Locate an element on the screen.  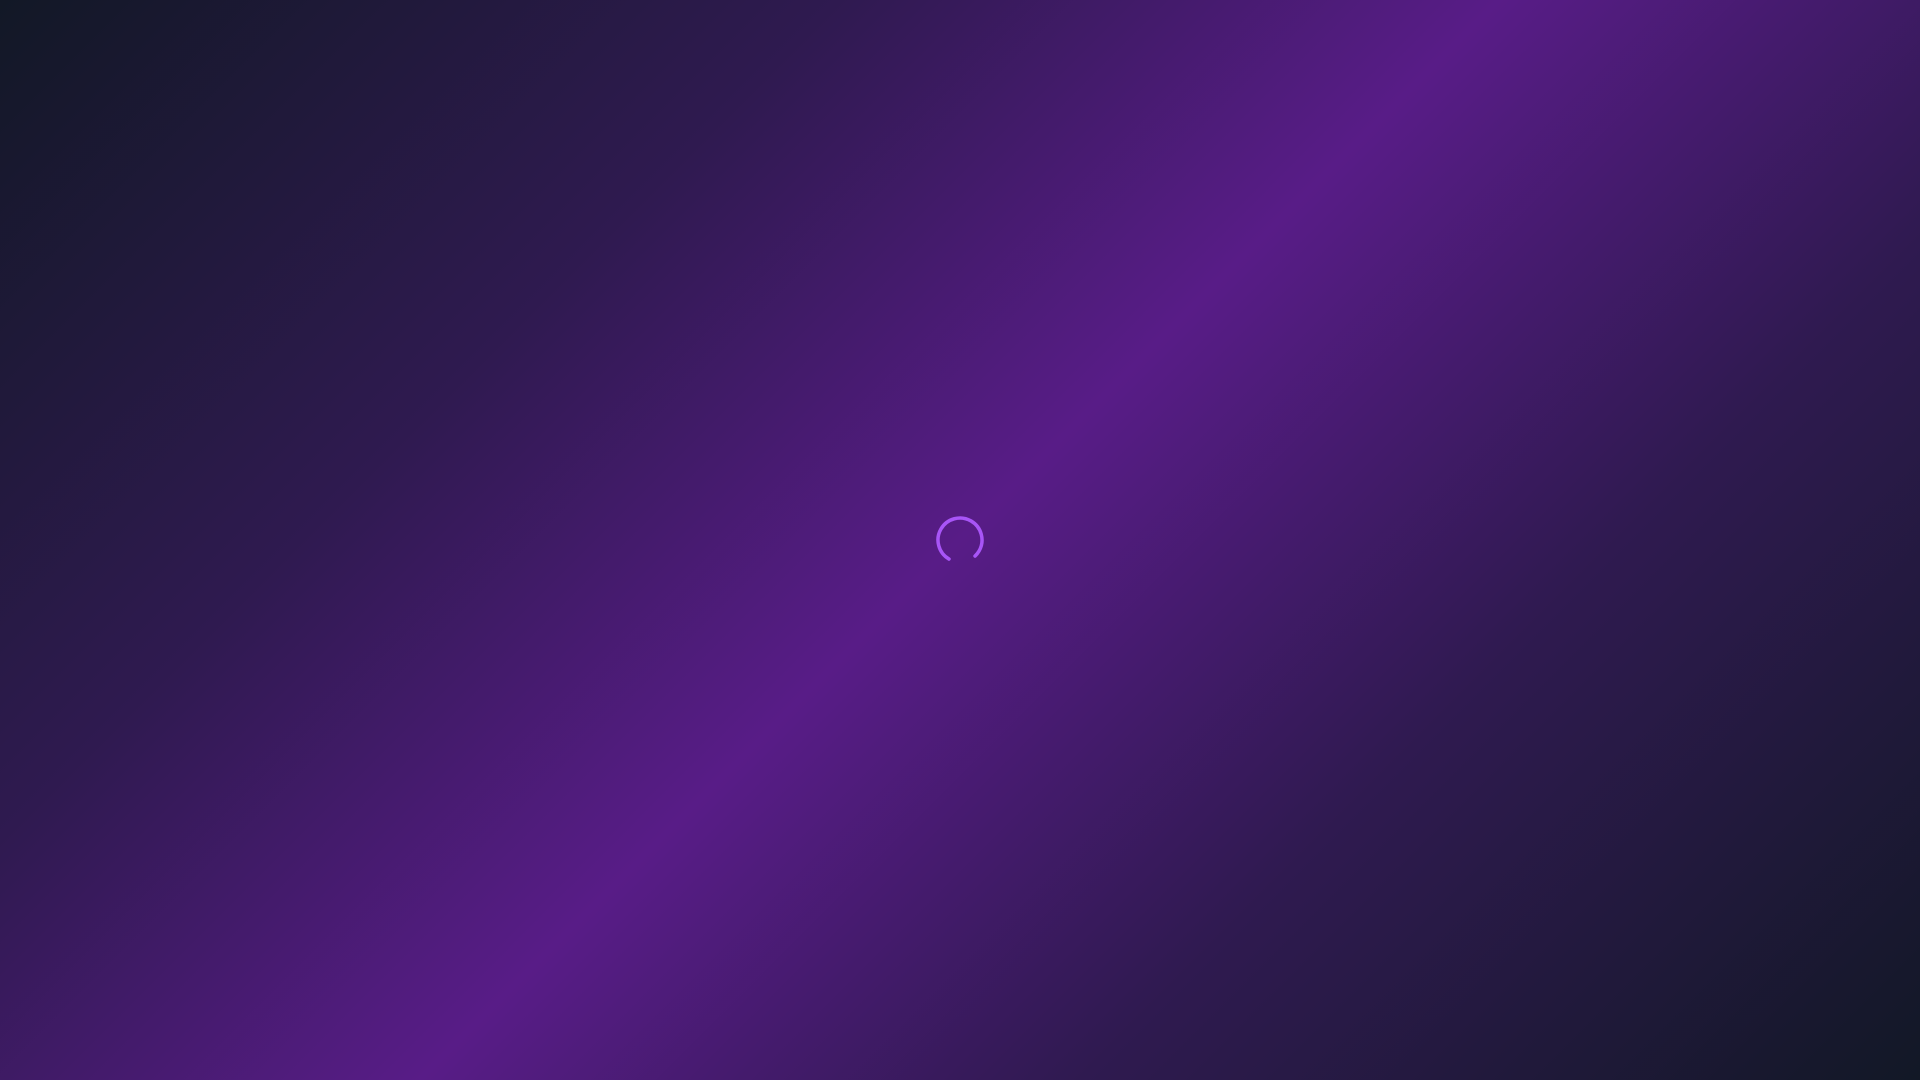
spinner-icon is located at coordinates (960, 540).